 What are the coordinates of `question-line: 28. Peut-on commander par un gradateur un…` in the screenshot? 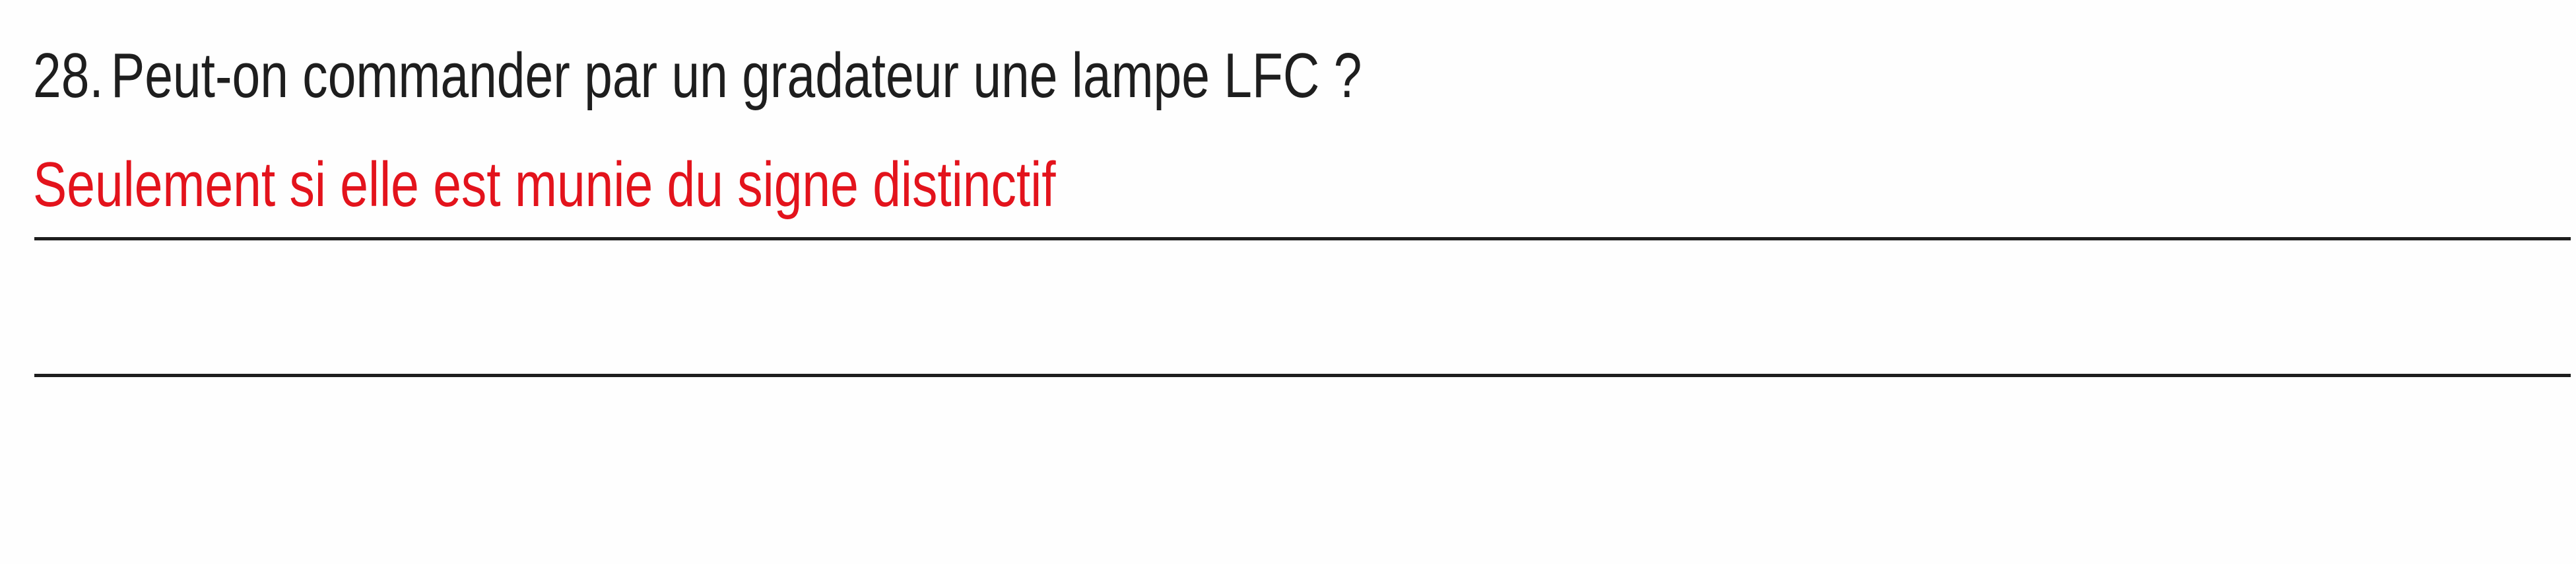 It's located at (697, 76).